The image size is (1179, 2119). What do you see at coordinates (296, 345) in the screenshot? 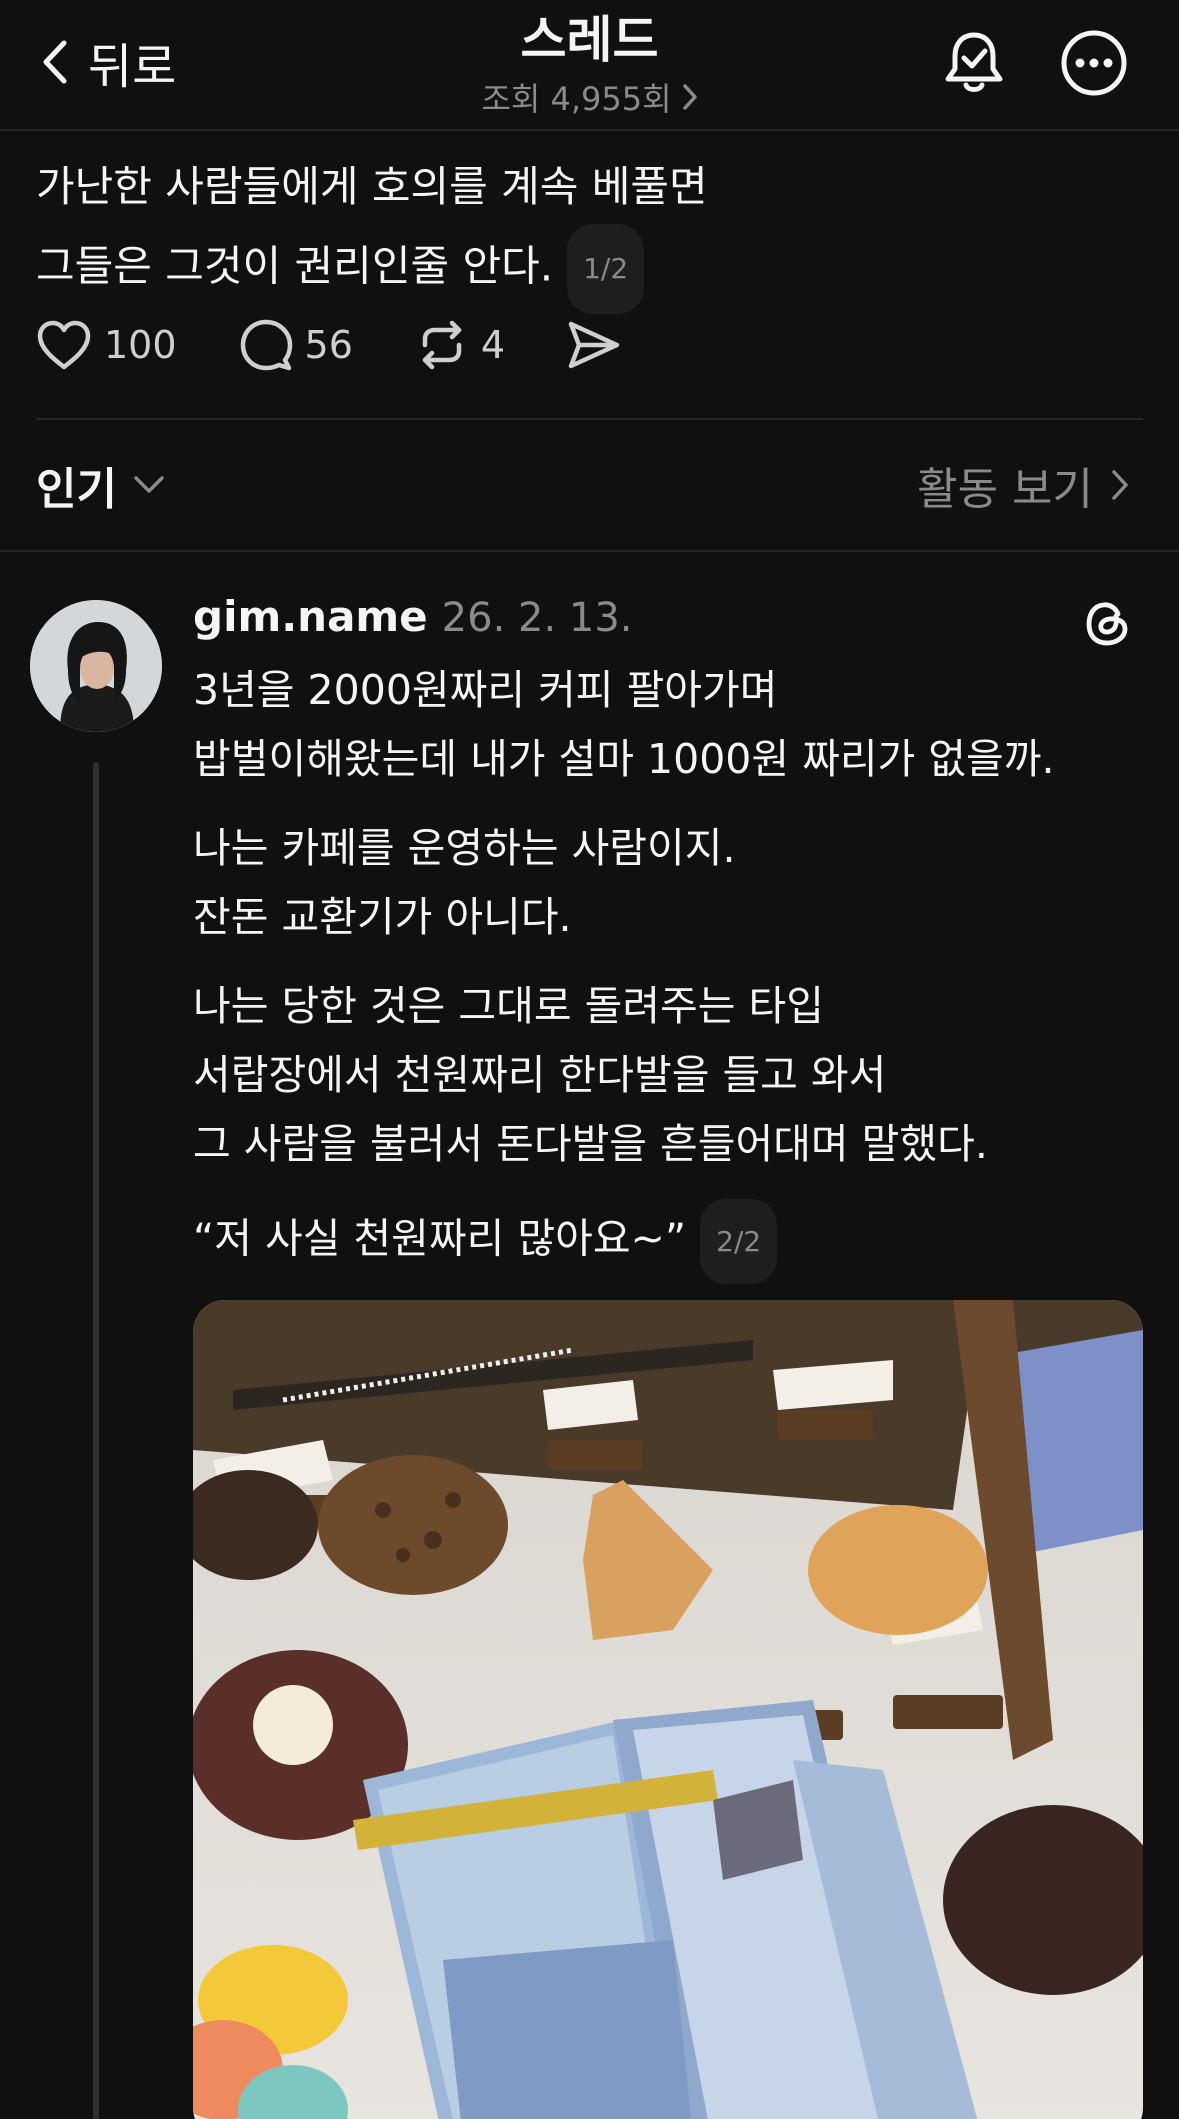
I see `reply-button: 56` at bounding box center [296, 345].